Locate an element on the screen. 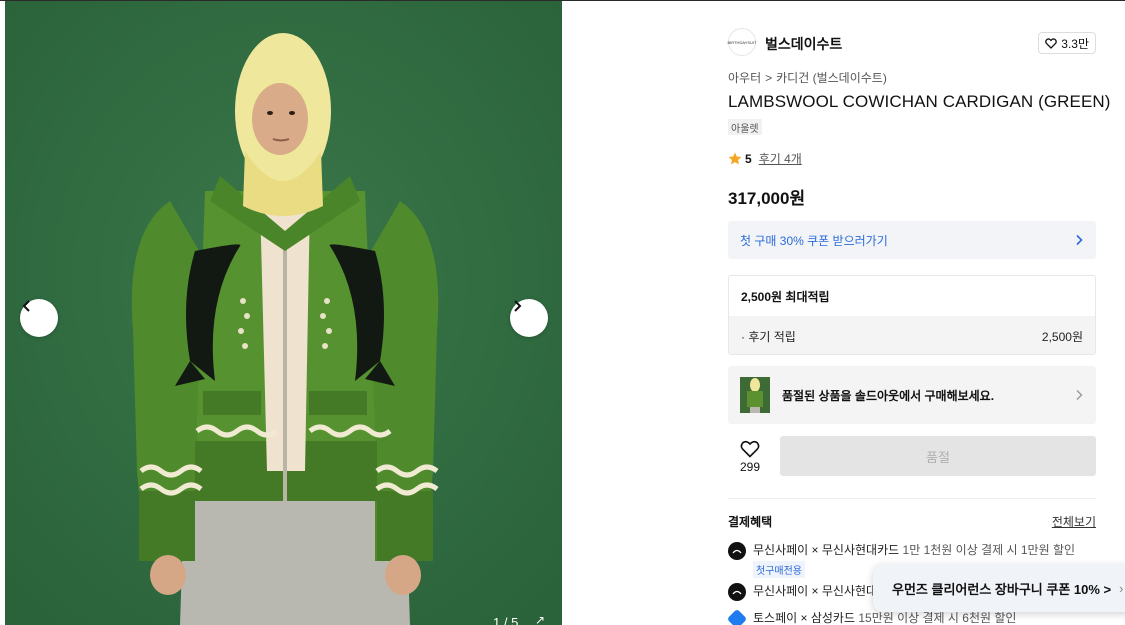  review-link: 후기 4개 is located at coordinates (780, 158).